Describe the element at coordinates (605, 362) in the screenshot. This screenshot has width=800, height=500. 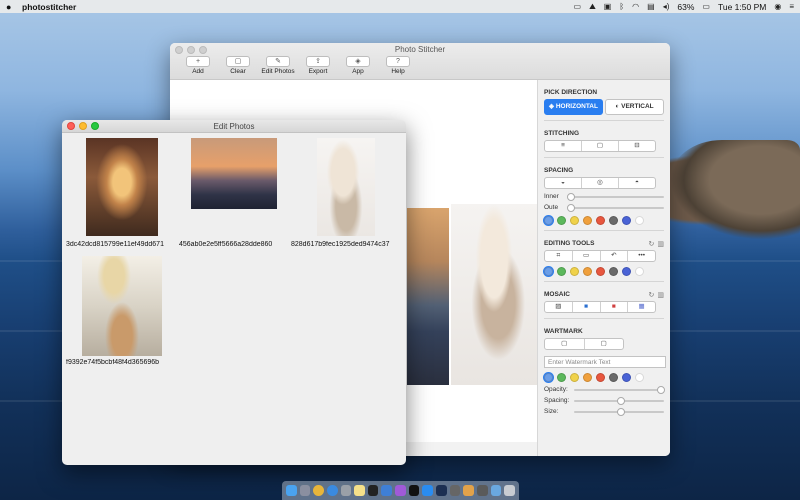
I see `watermark-text-input` at that location.